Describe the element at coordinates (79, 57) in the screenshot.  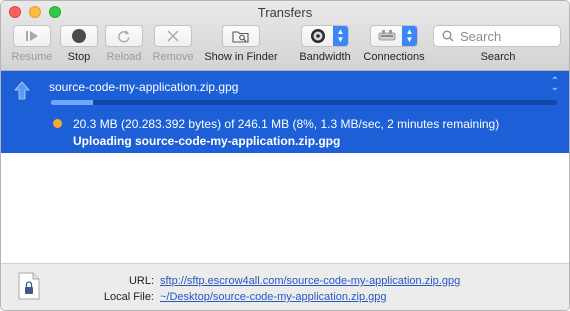
I see `stop-label: Stop` at that location.